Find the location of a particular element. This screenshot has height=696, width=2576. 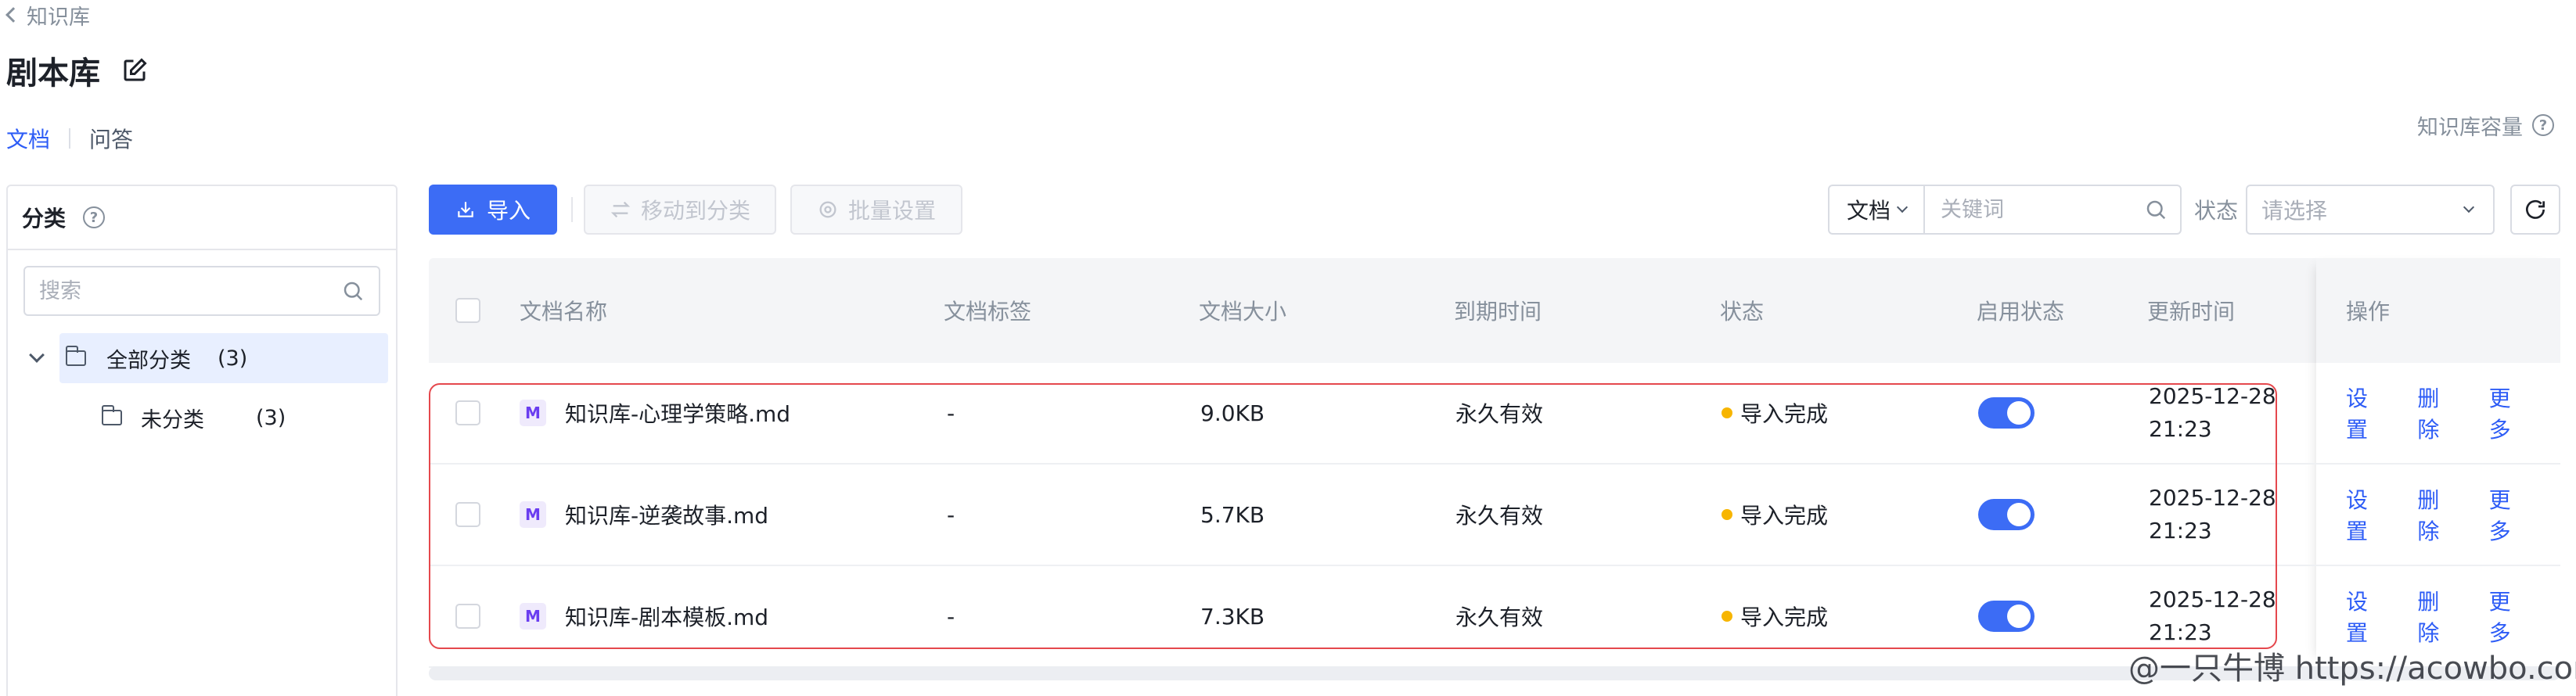

import-button: 导入 is located at coordinates (493, 210).